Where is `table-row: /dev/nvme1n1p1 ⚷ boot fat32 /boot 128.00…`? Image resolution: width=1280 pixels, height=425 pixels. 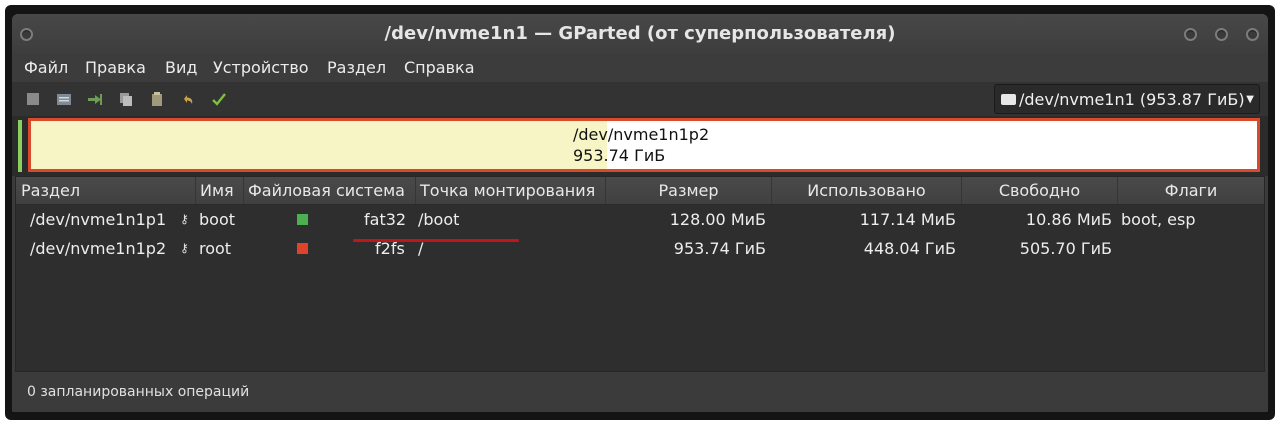 table-row: /dev/nvme1n1p1 ⚷ boot fat32 /boot 128.00… is located at coordinates (640, 219).